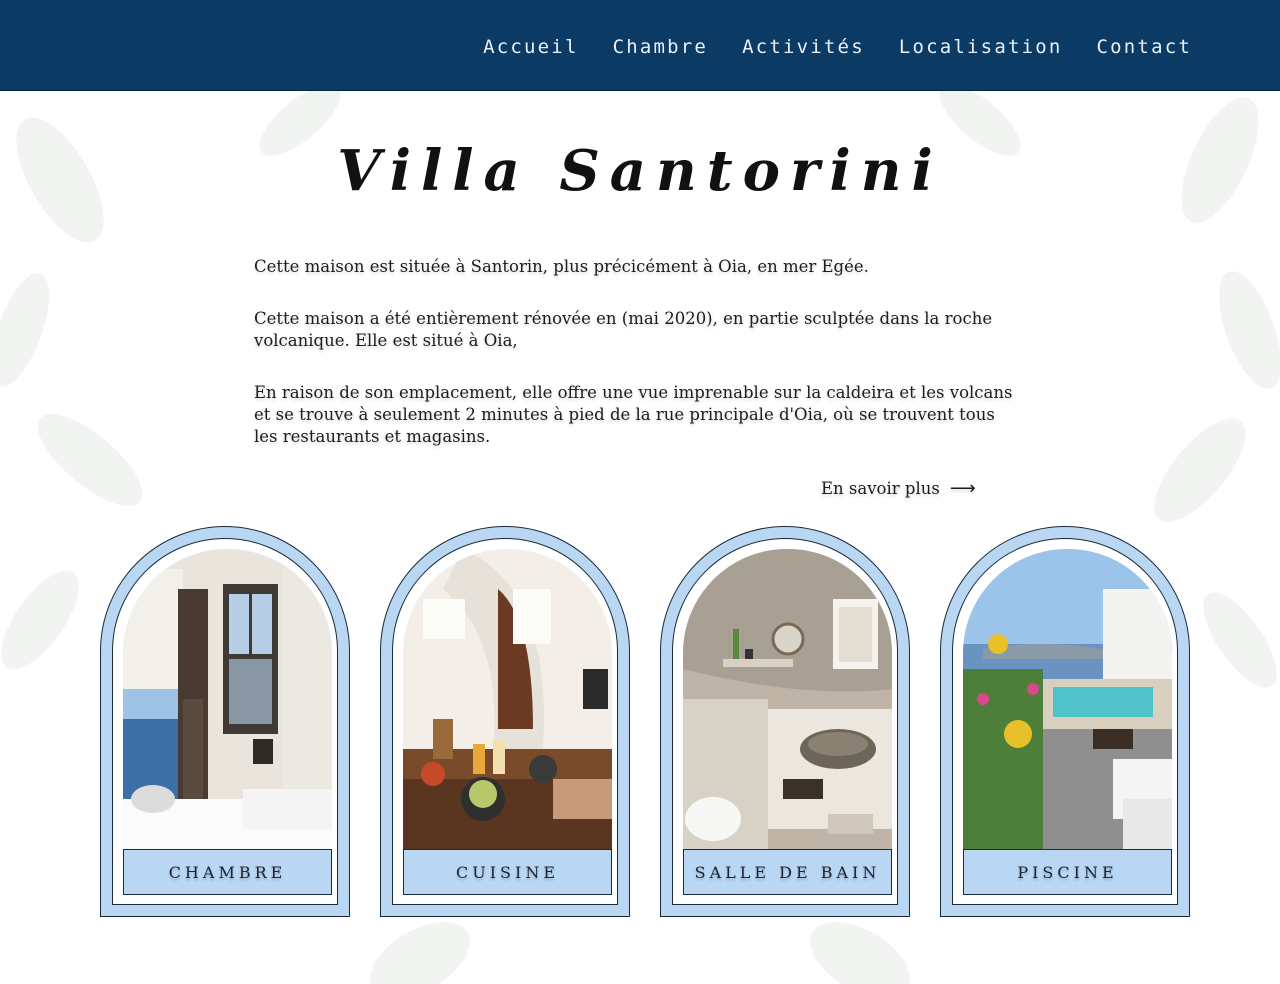 Image resolution: width=1280 pixels, height=984 pixels. I want to click on kitchen-image, so click(507, 699).